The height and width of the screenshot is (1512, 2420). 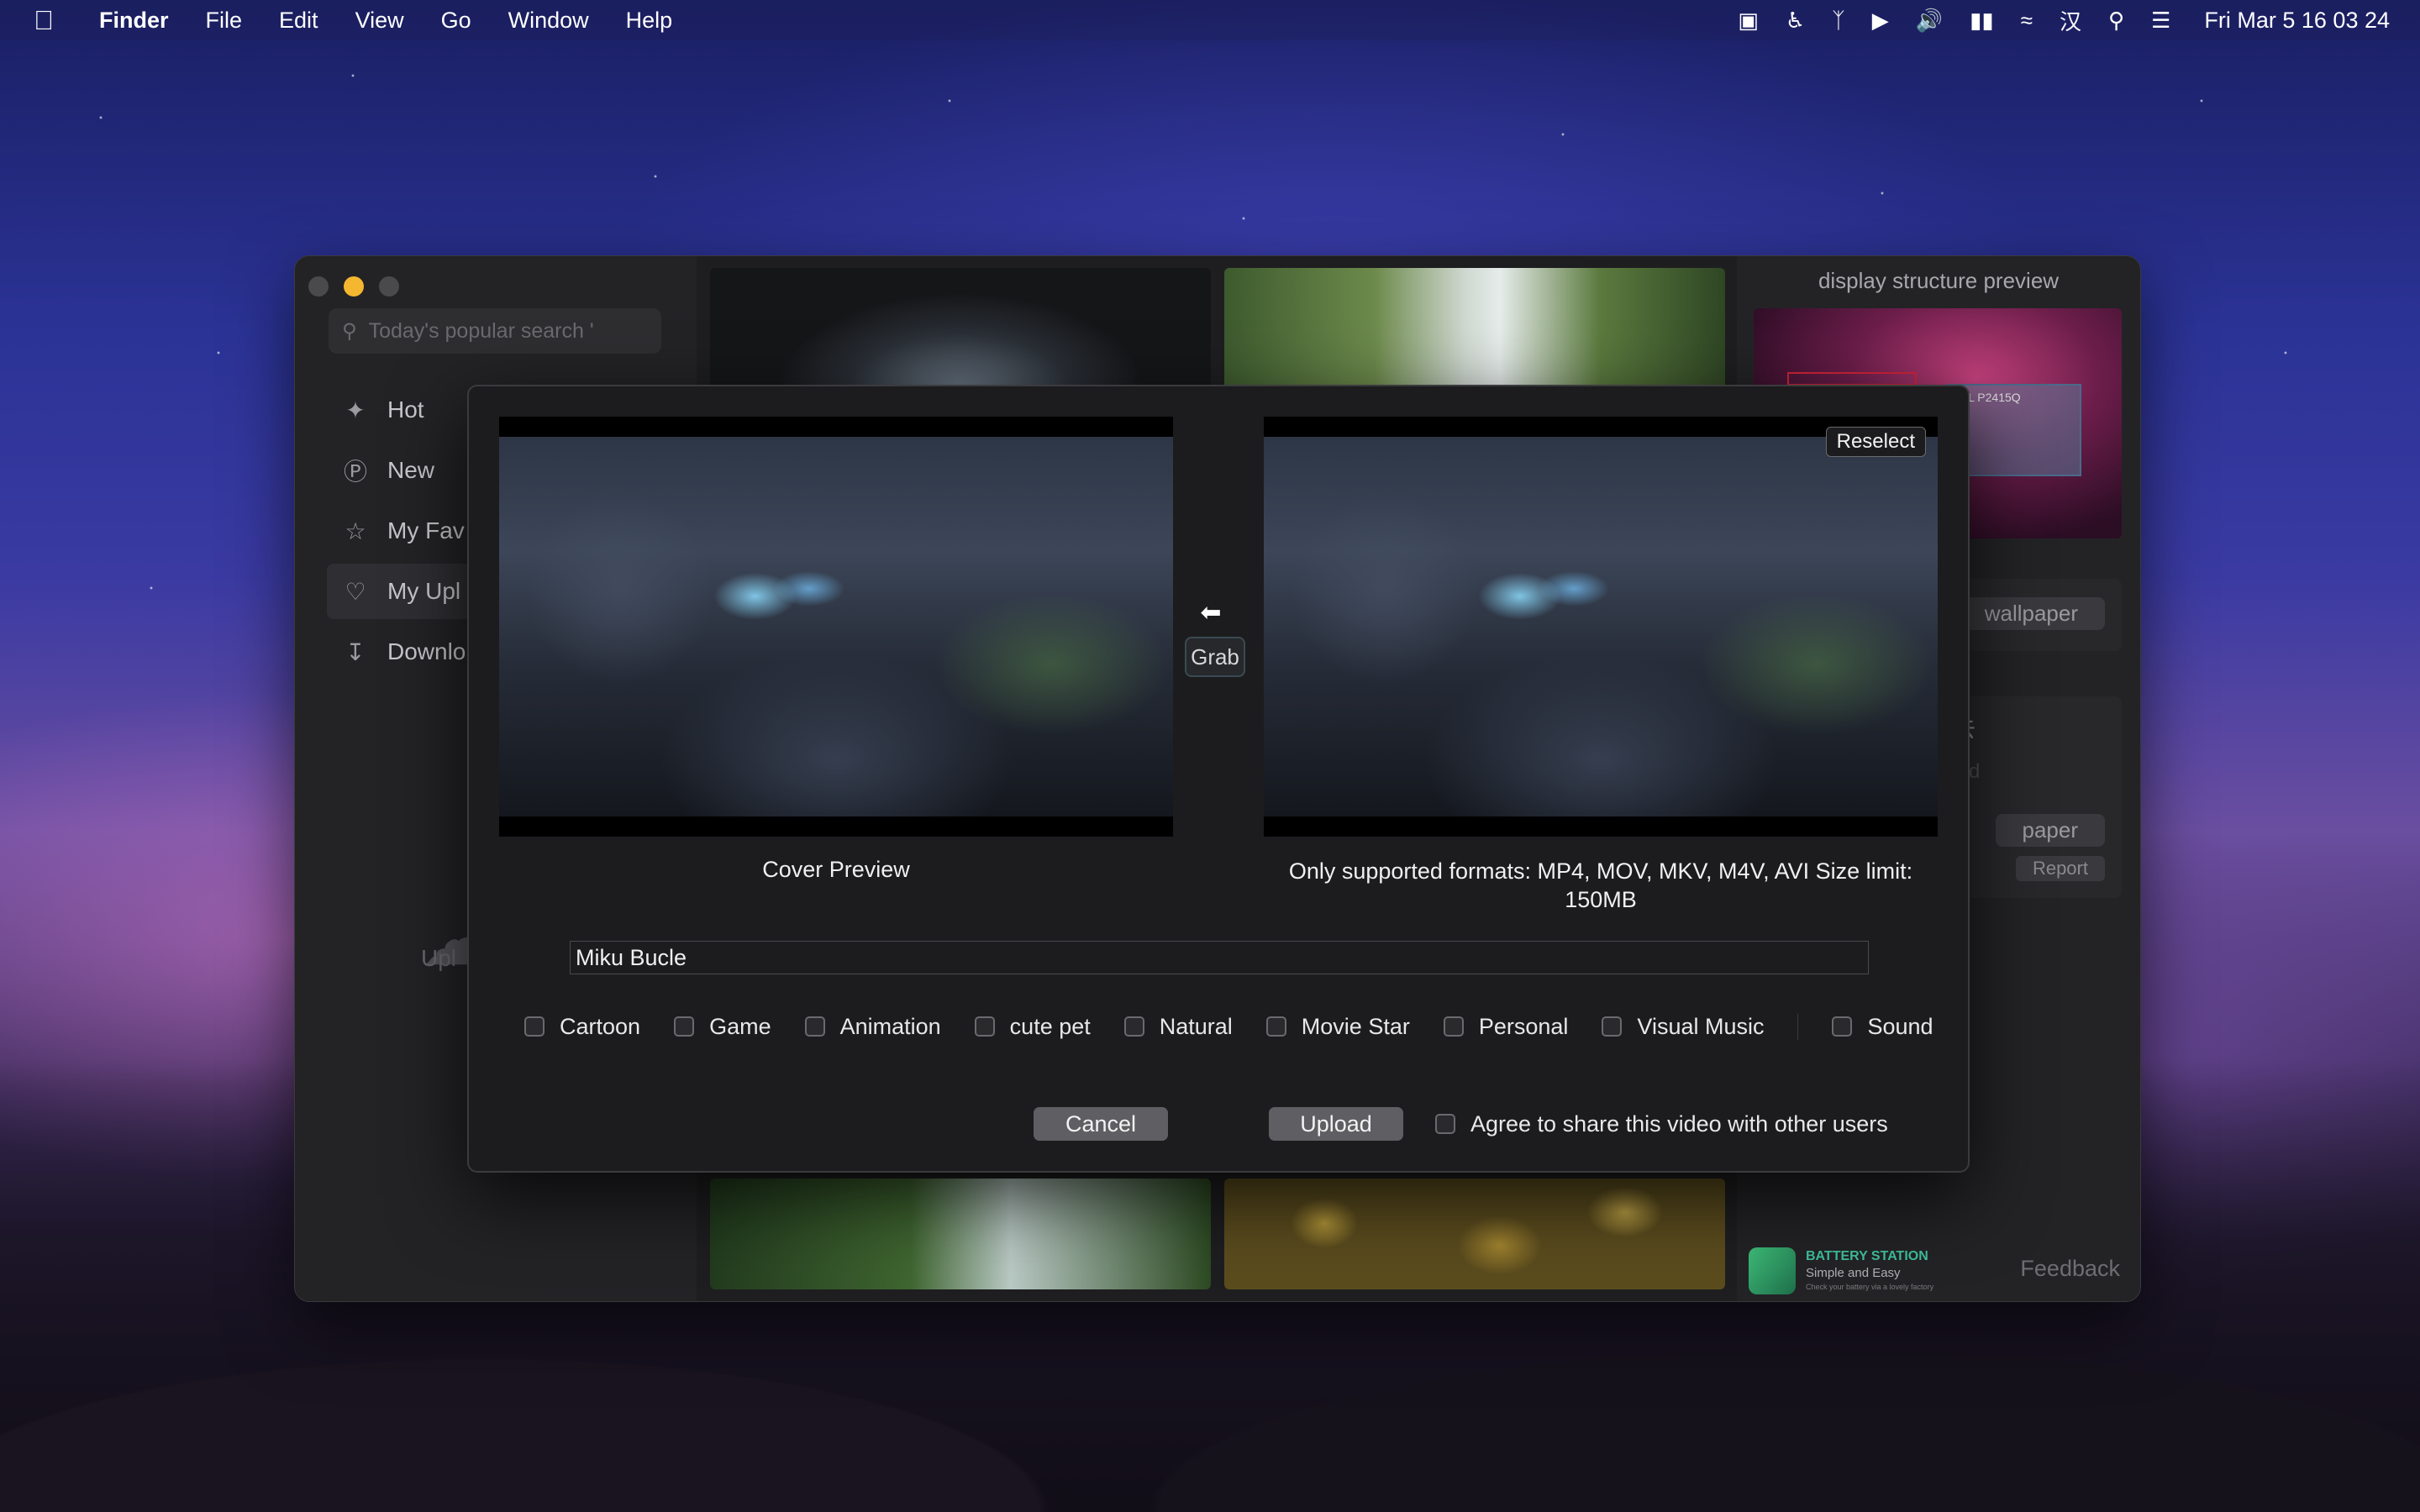 What do you see at coordinates (548, 21) in the screenshot?
I see `menu-window: Window` at bounding box center [548, 21].